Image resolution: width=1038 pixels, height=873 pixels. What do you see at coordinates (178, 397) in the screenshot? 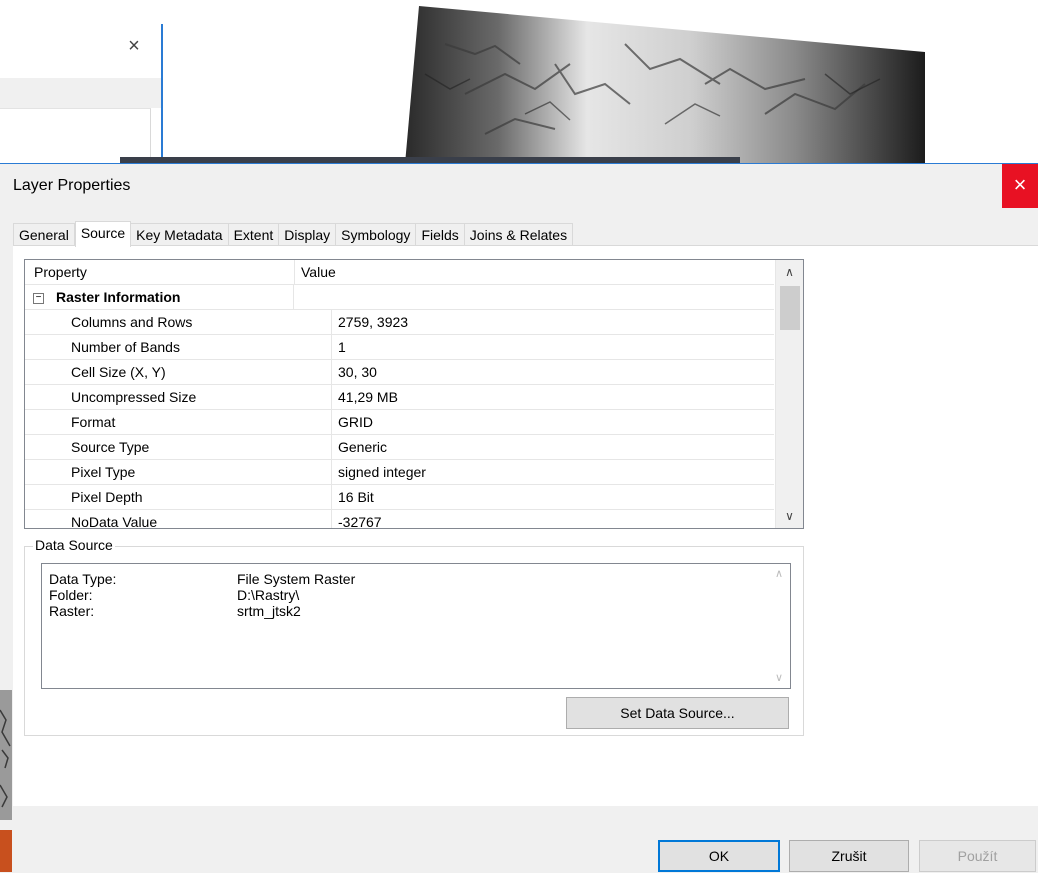
I see `property-name: Uncompressed Size` at bounding box center [178, 397].